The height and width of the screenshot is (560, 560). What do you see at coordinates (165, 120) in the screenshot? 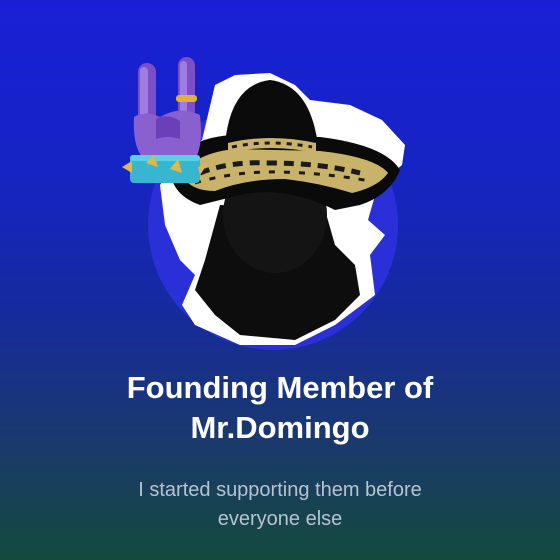
I see `rock-on-hand-icon` at bounding box center [165, 120].